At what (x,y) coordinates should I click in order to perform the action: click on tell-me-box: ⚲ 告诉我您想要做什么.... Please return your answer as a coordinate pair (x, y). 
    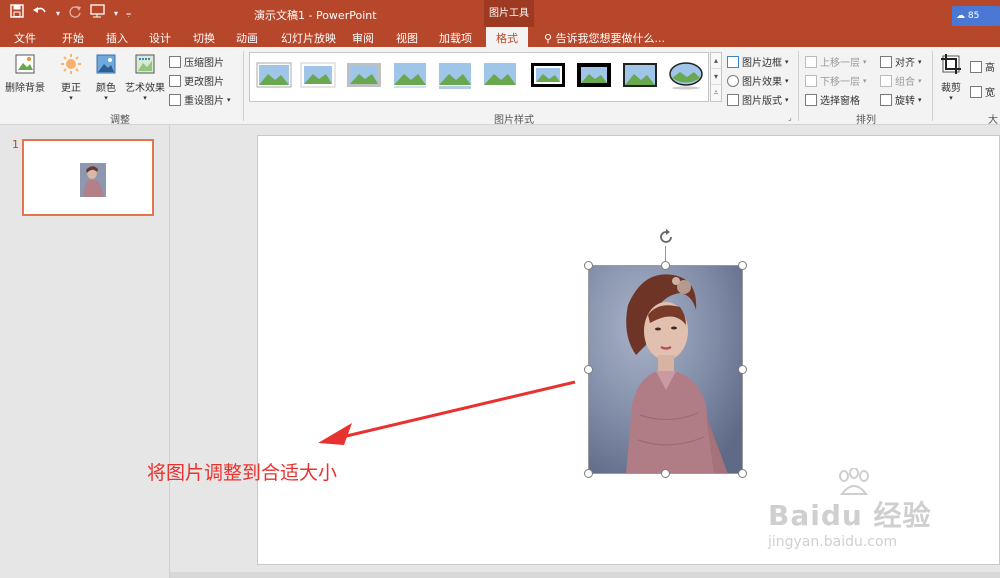
    Looking at the image, I should click on (604, 38).